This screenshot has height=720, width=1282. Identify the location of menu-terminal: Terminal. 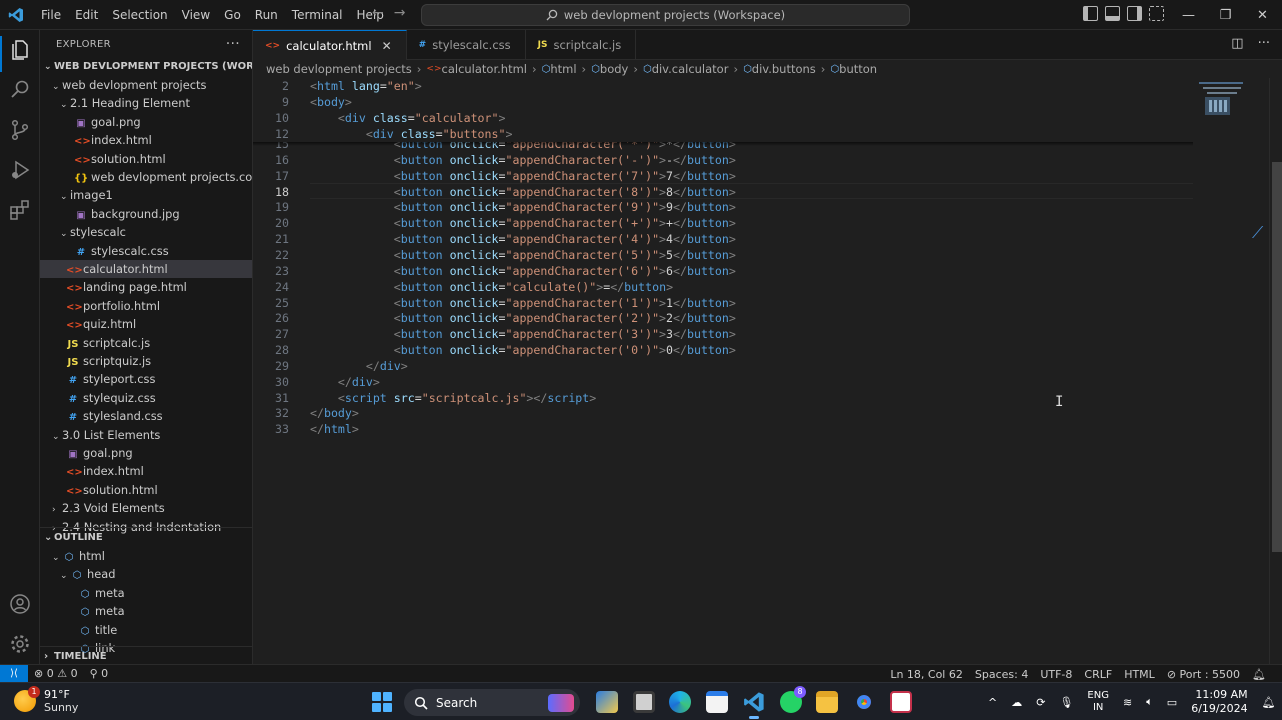
(317, 15).